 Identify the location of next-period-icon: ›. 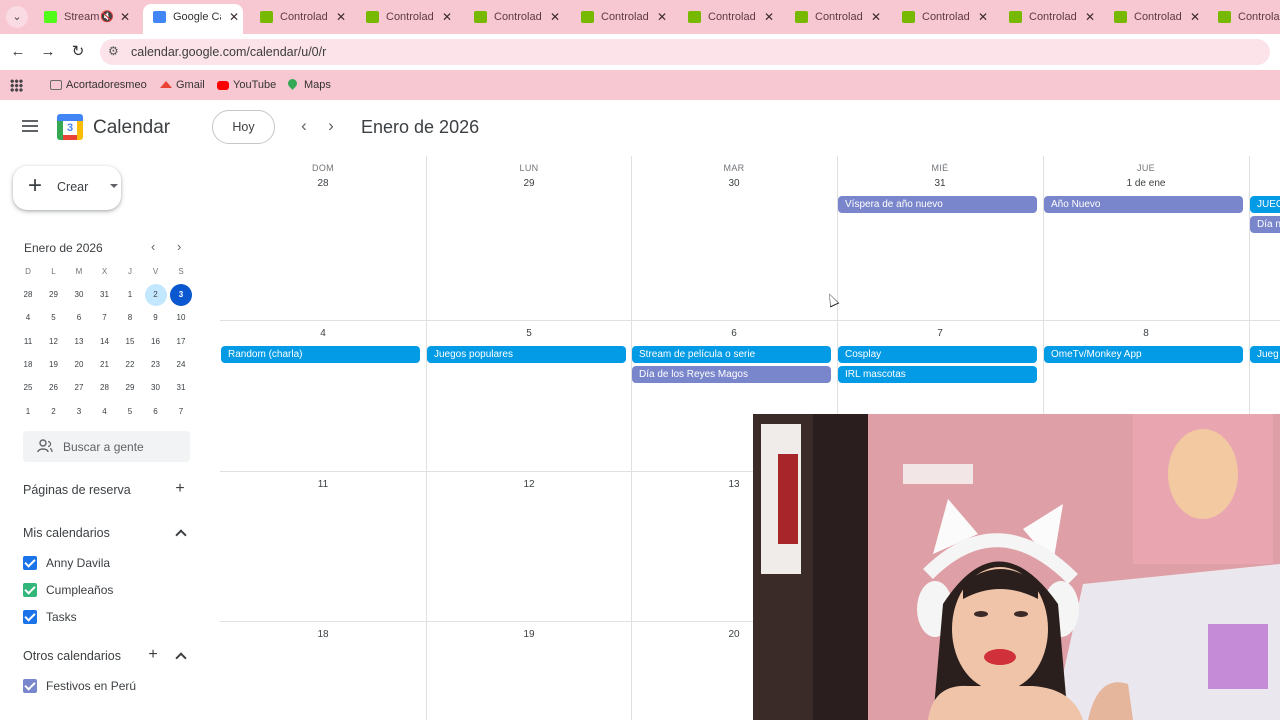
(331, 126).